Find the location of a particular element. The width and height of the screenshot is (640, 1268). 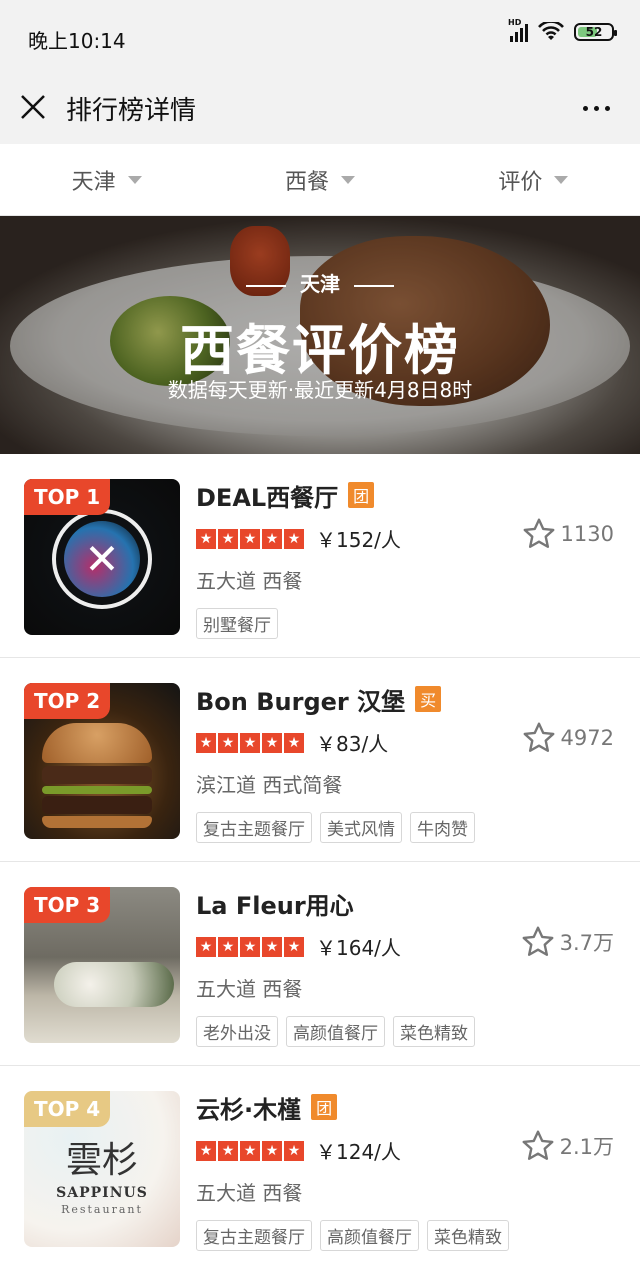

banner-city: 天津 is located at coordinates (320, 282).